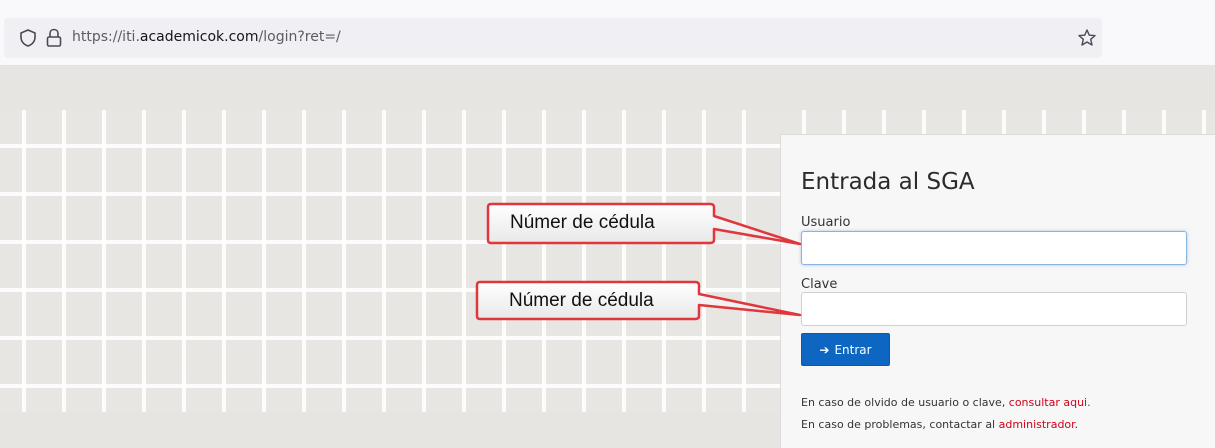 The width and height of the screenshot is (1215, 448). Describe the element at coordinates (905, 402) in the screenshot. I see `forgot-credentials-prefix: En caso de olvido de usuario o clave,` at that location.